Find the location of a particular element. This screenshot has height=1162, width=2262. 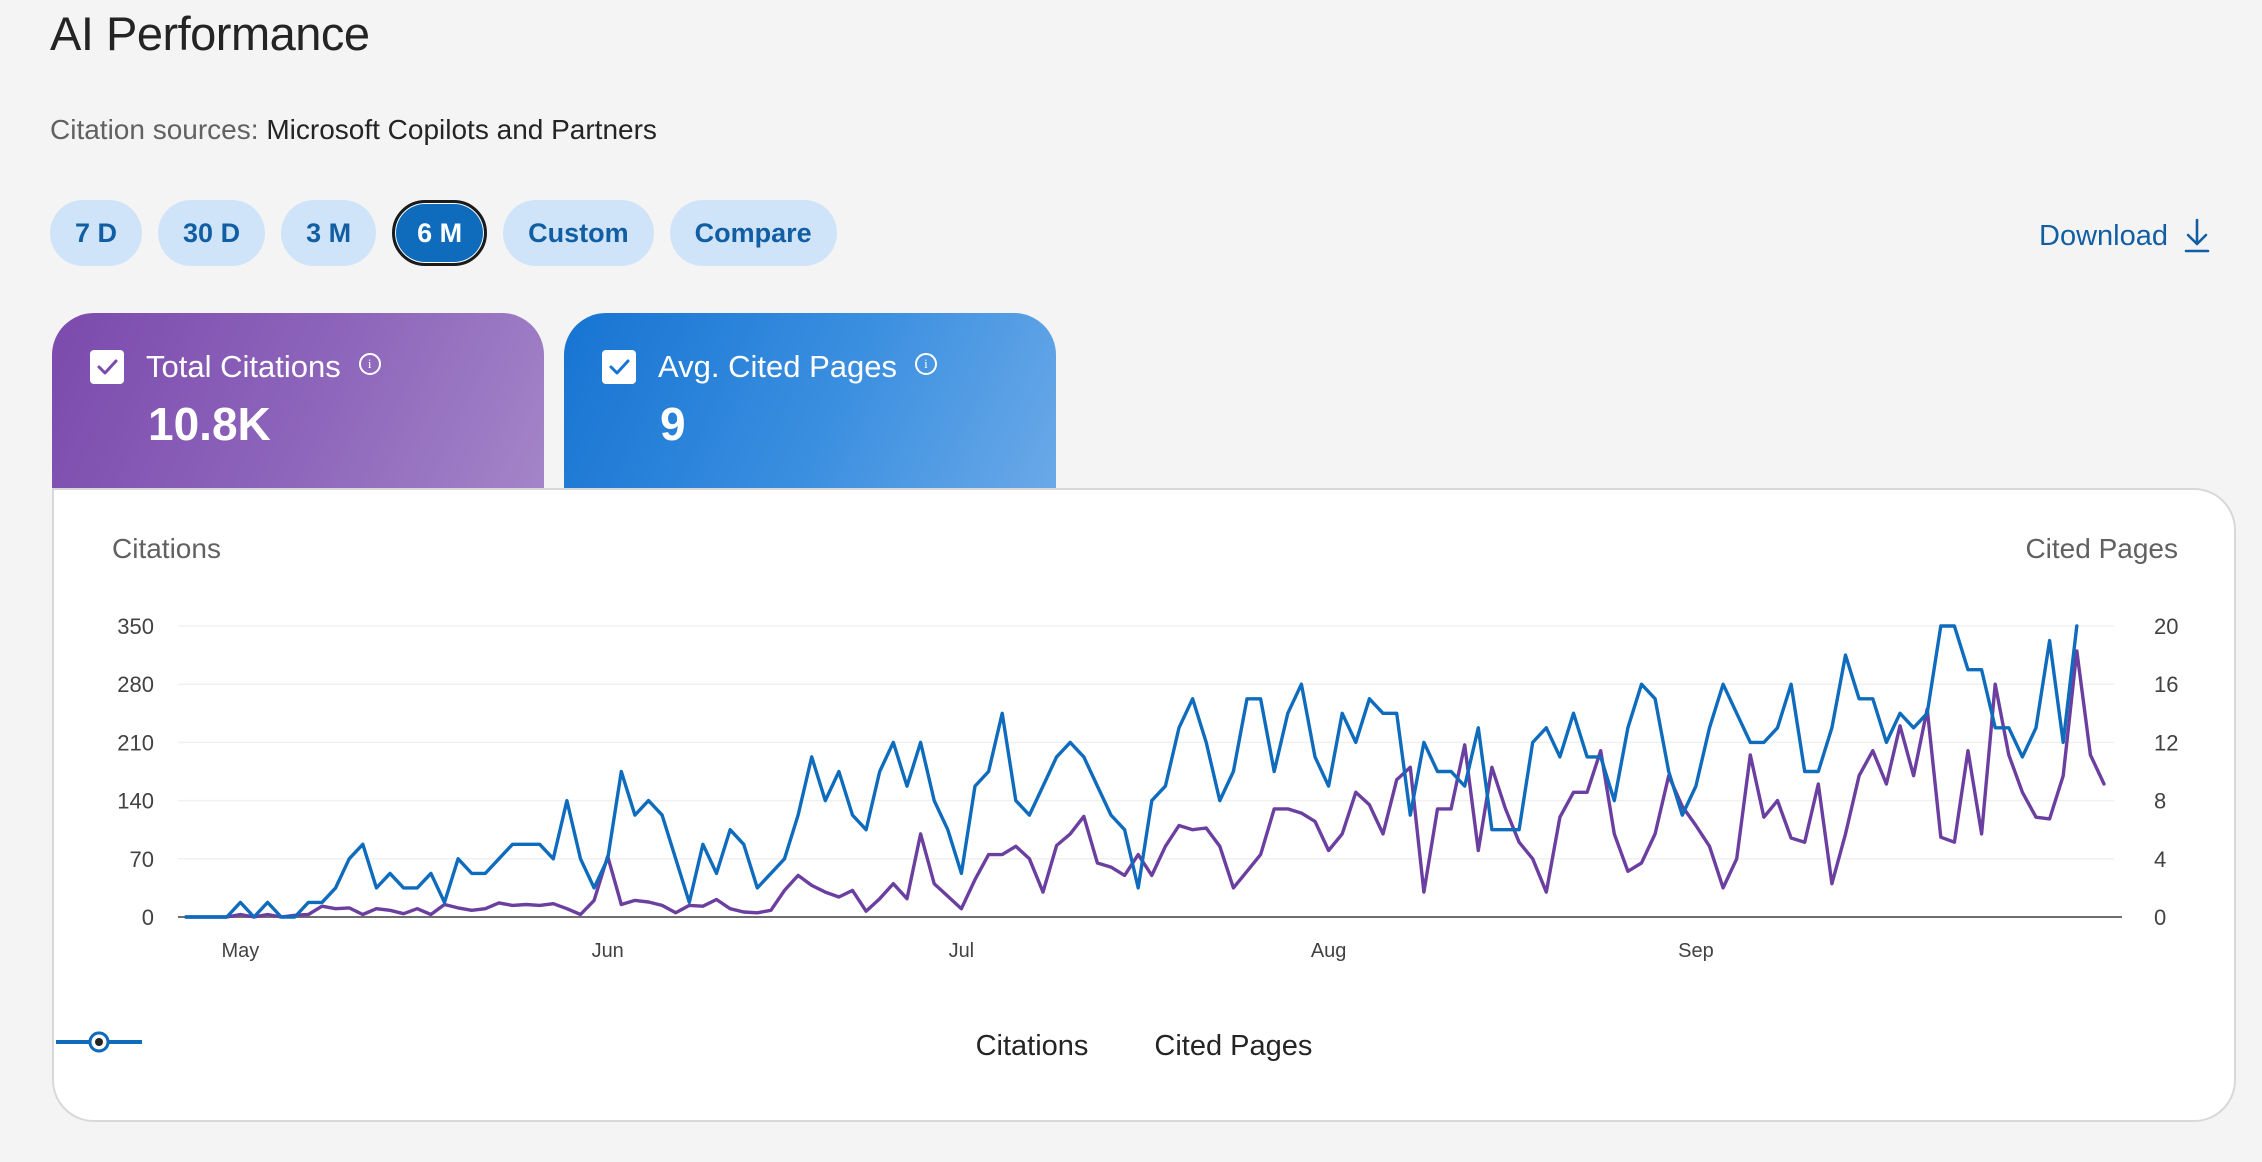

total-citations-card: Total Citations i 10.8K is located at coordinates (298, 400).